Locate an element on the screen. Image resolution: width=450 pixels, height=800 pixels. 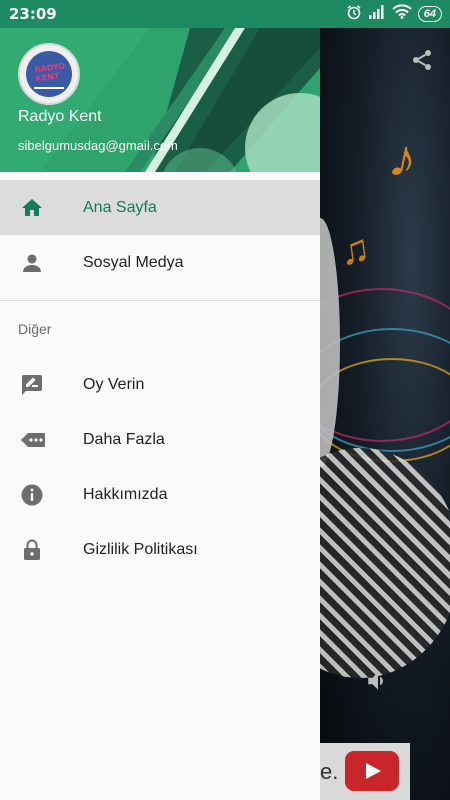
menu-item-label: Oy Verin is located at coordinates (114, 384).